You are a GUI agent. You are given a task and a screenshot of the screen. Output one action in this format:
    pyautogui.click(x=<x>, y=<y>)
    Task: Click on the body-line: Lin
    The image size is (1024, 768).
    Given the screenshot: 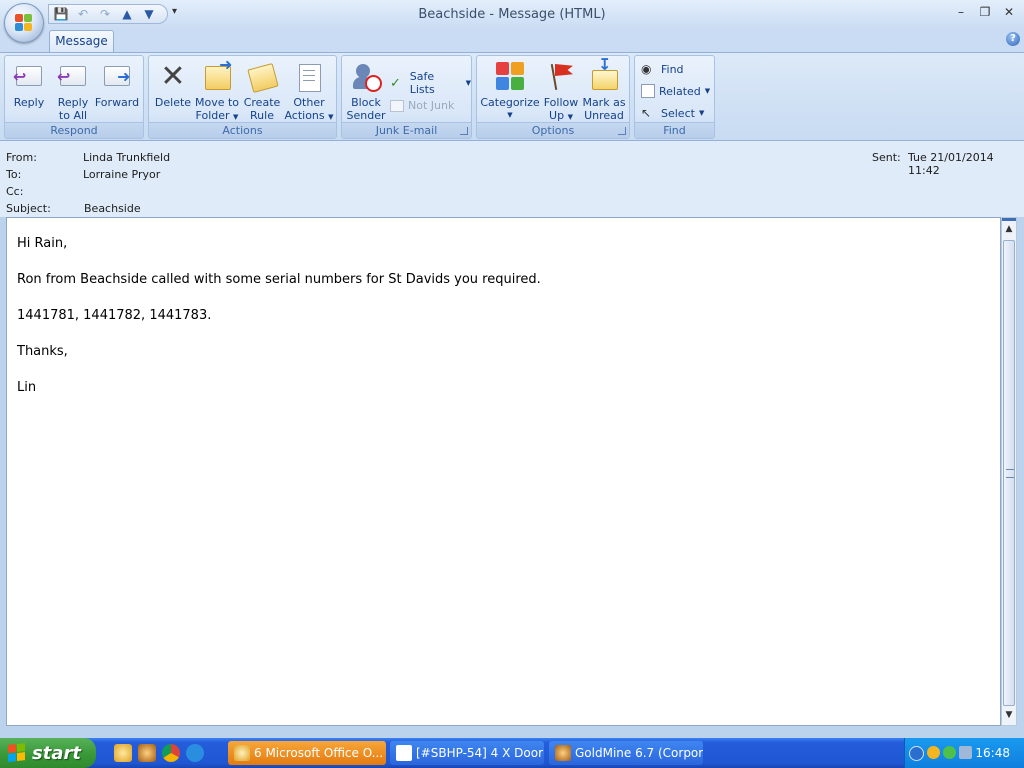 What is the action you would take?
    pyautogui.click(x=27, y=387)
    